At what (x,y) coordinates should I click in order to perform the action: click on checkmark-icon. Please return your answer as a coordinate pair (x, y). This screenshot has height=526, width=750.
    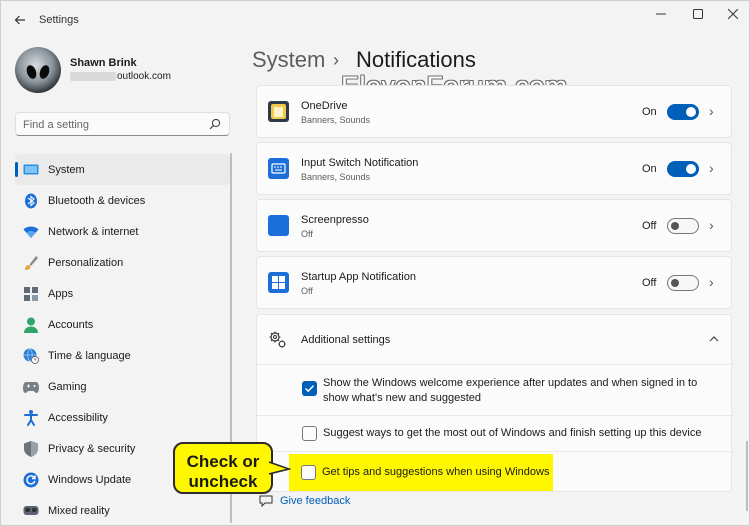
    Looking at the image, I should click on (309, 389).